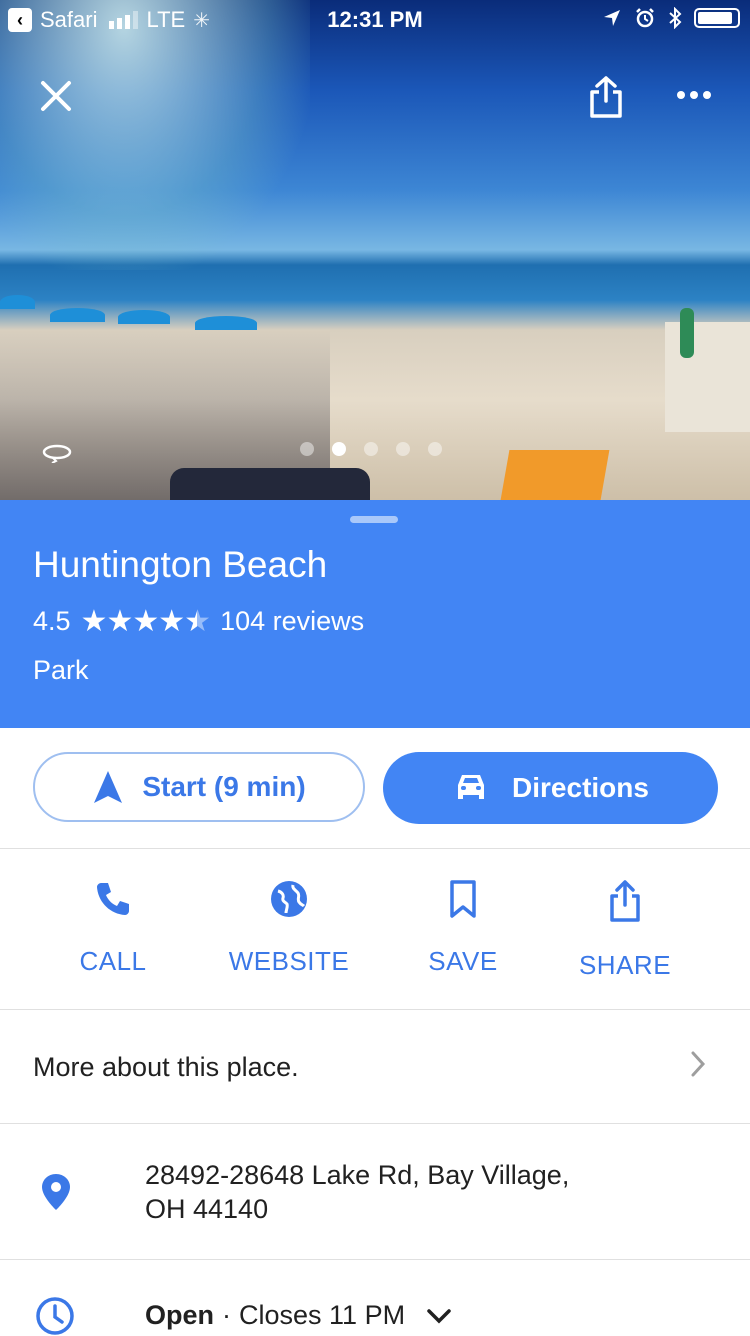 The width and height of the screenshot is (750, 1336). Describe the element at coordinates (292, 621) in the screenshot. I see `review-count: 104 reviews` at that location.